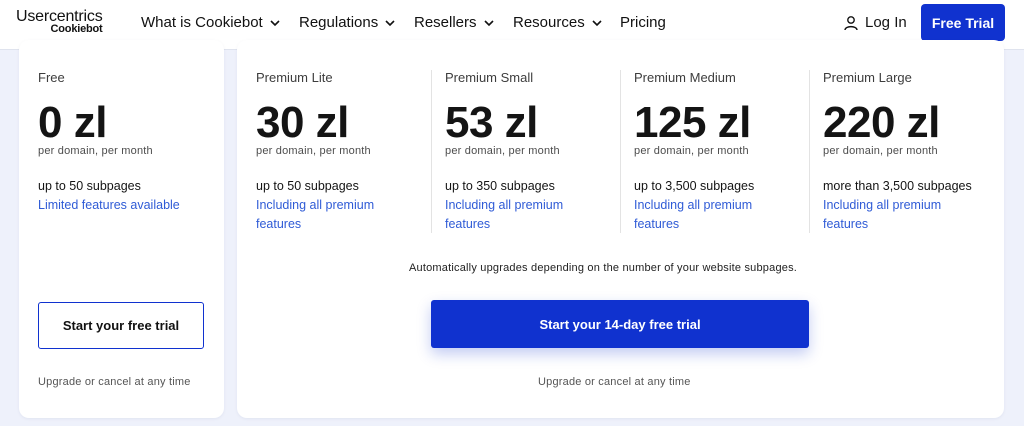 The width and height of the screenshot is (1024, 426). Describe the element at coordinates (489, 77) in the screenshot. I see `plan-name: Premium Small` at that location.